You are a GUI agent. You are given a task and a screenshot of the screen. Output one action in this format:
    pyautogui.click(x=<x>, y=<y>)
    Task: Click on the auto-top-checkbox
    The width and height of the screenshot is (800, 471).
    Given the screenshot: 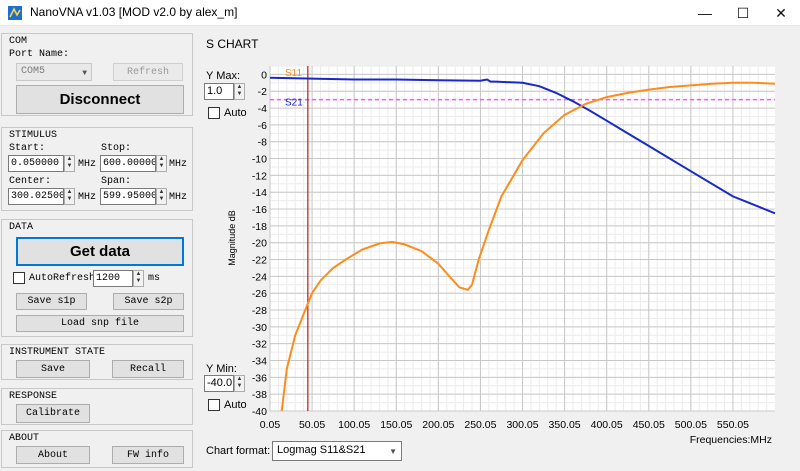 What is the action you would take?
    pyautogui.click(x=214, y=113)
    